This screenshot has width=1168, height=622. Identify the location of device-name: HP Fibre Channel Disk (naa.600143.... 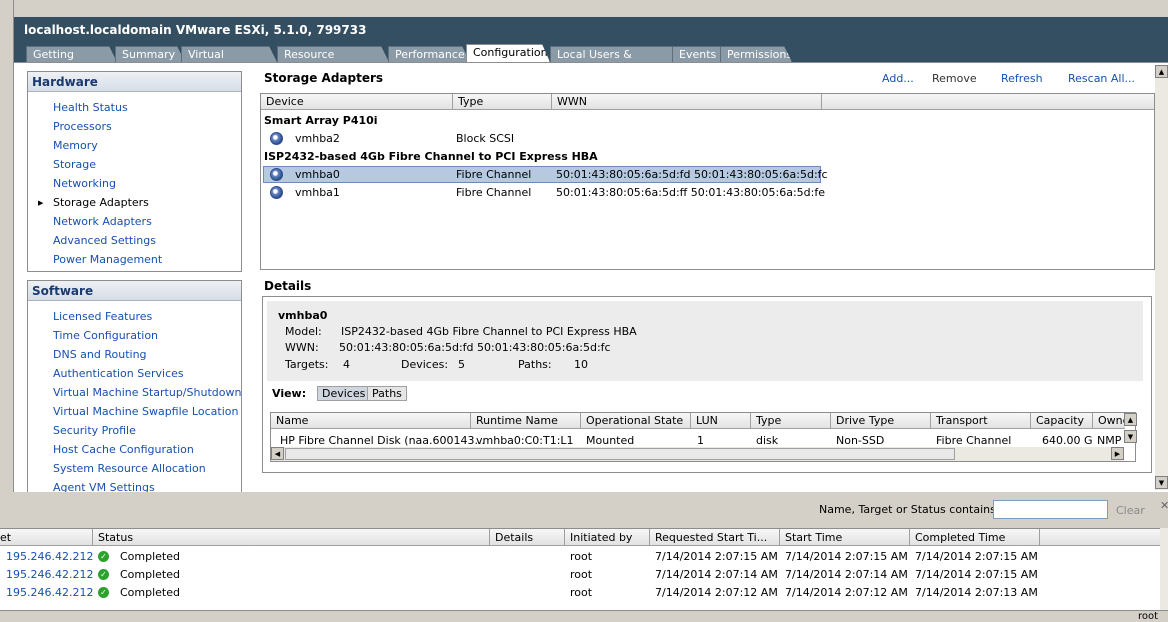
(382, 440).